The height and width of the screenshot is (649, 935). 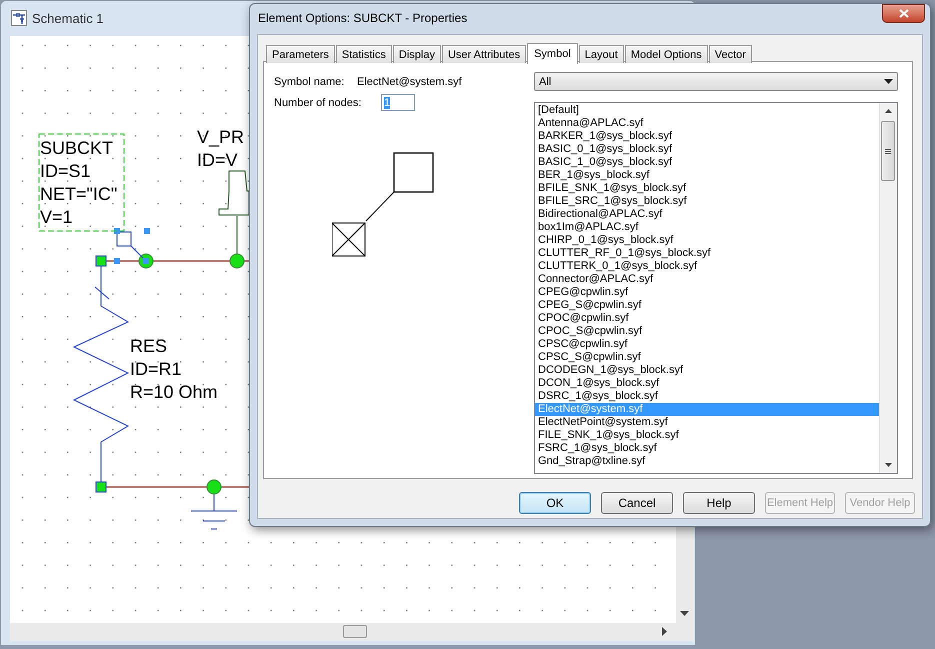 I want to click on list-item: FSRC_1@sys_block.syf, so click(x=707, y=448).